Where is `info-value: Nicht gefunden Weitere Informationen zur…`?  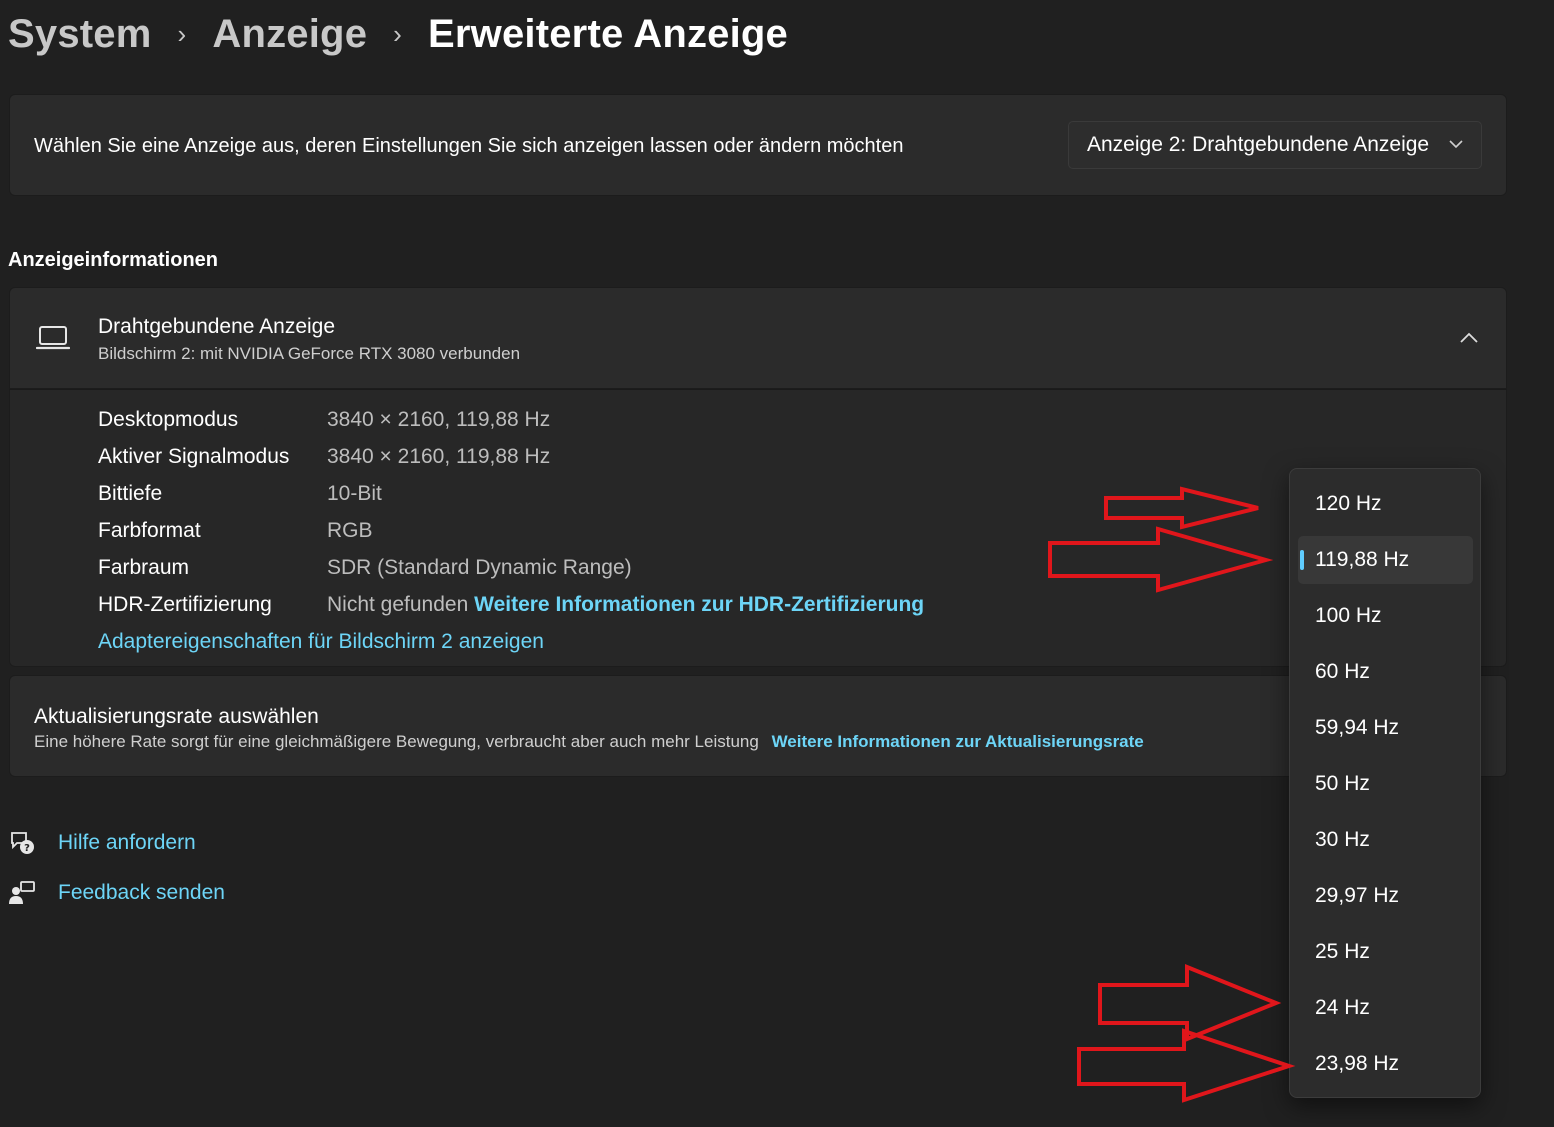
info-value: Nicht gefunden Weitere Informationen zur… is located at coordinates (625, 605).